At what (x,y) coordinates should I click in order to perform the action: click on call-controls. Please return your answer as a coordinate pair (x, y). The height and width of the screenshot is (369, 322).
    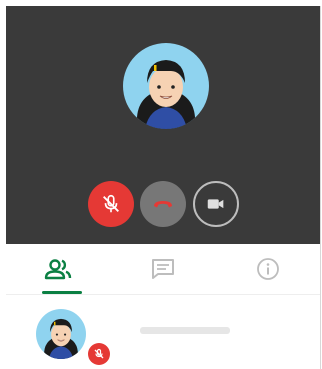
    Looking at the image, I should click on (163, 204).